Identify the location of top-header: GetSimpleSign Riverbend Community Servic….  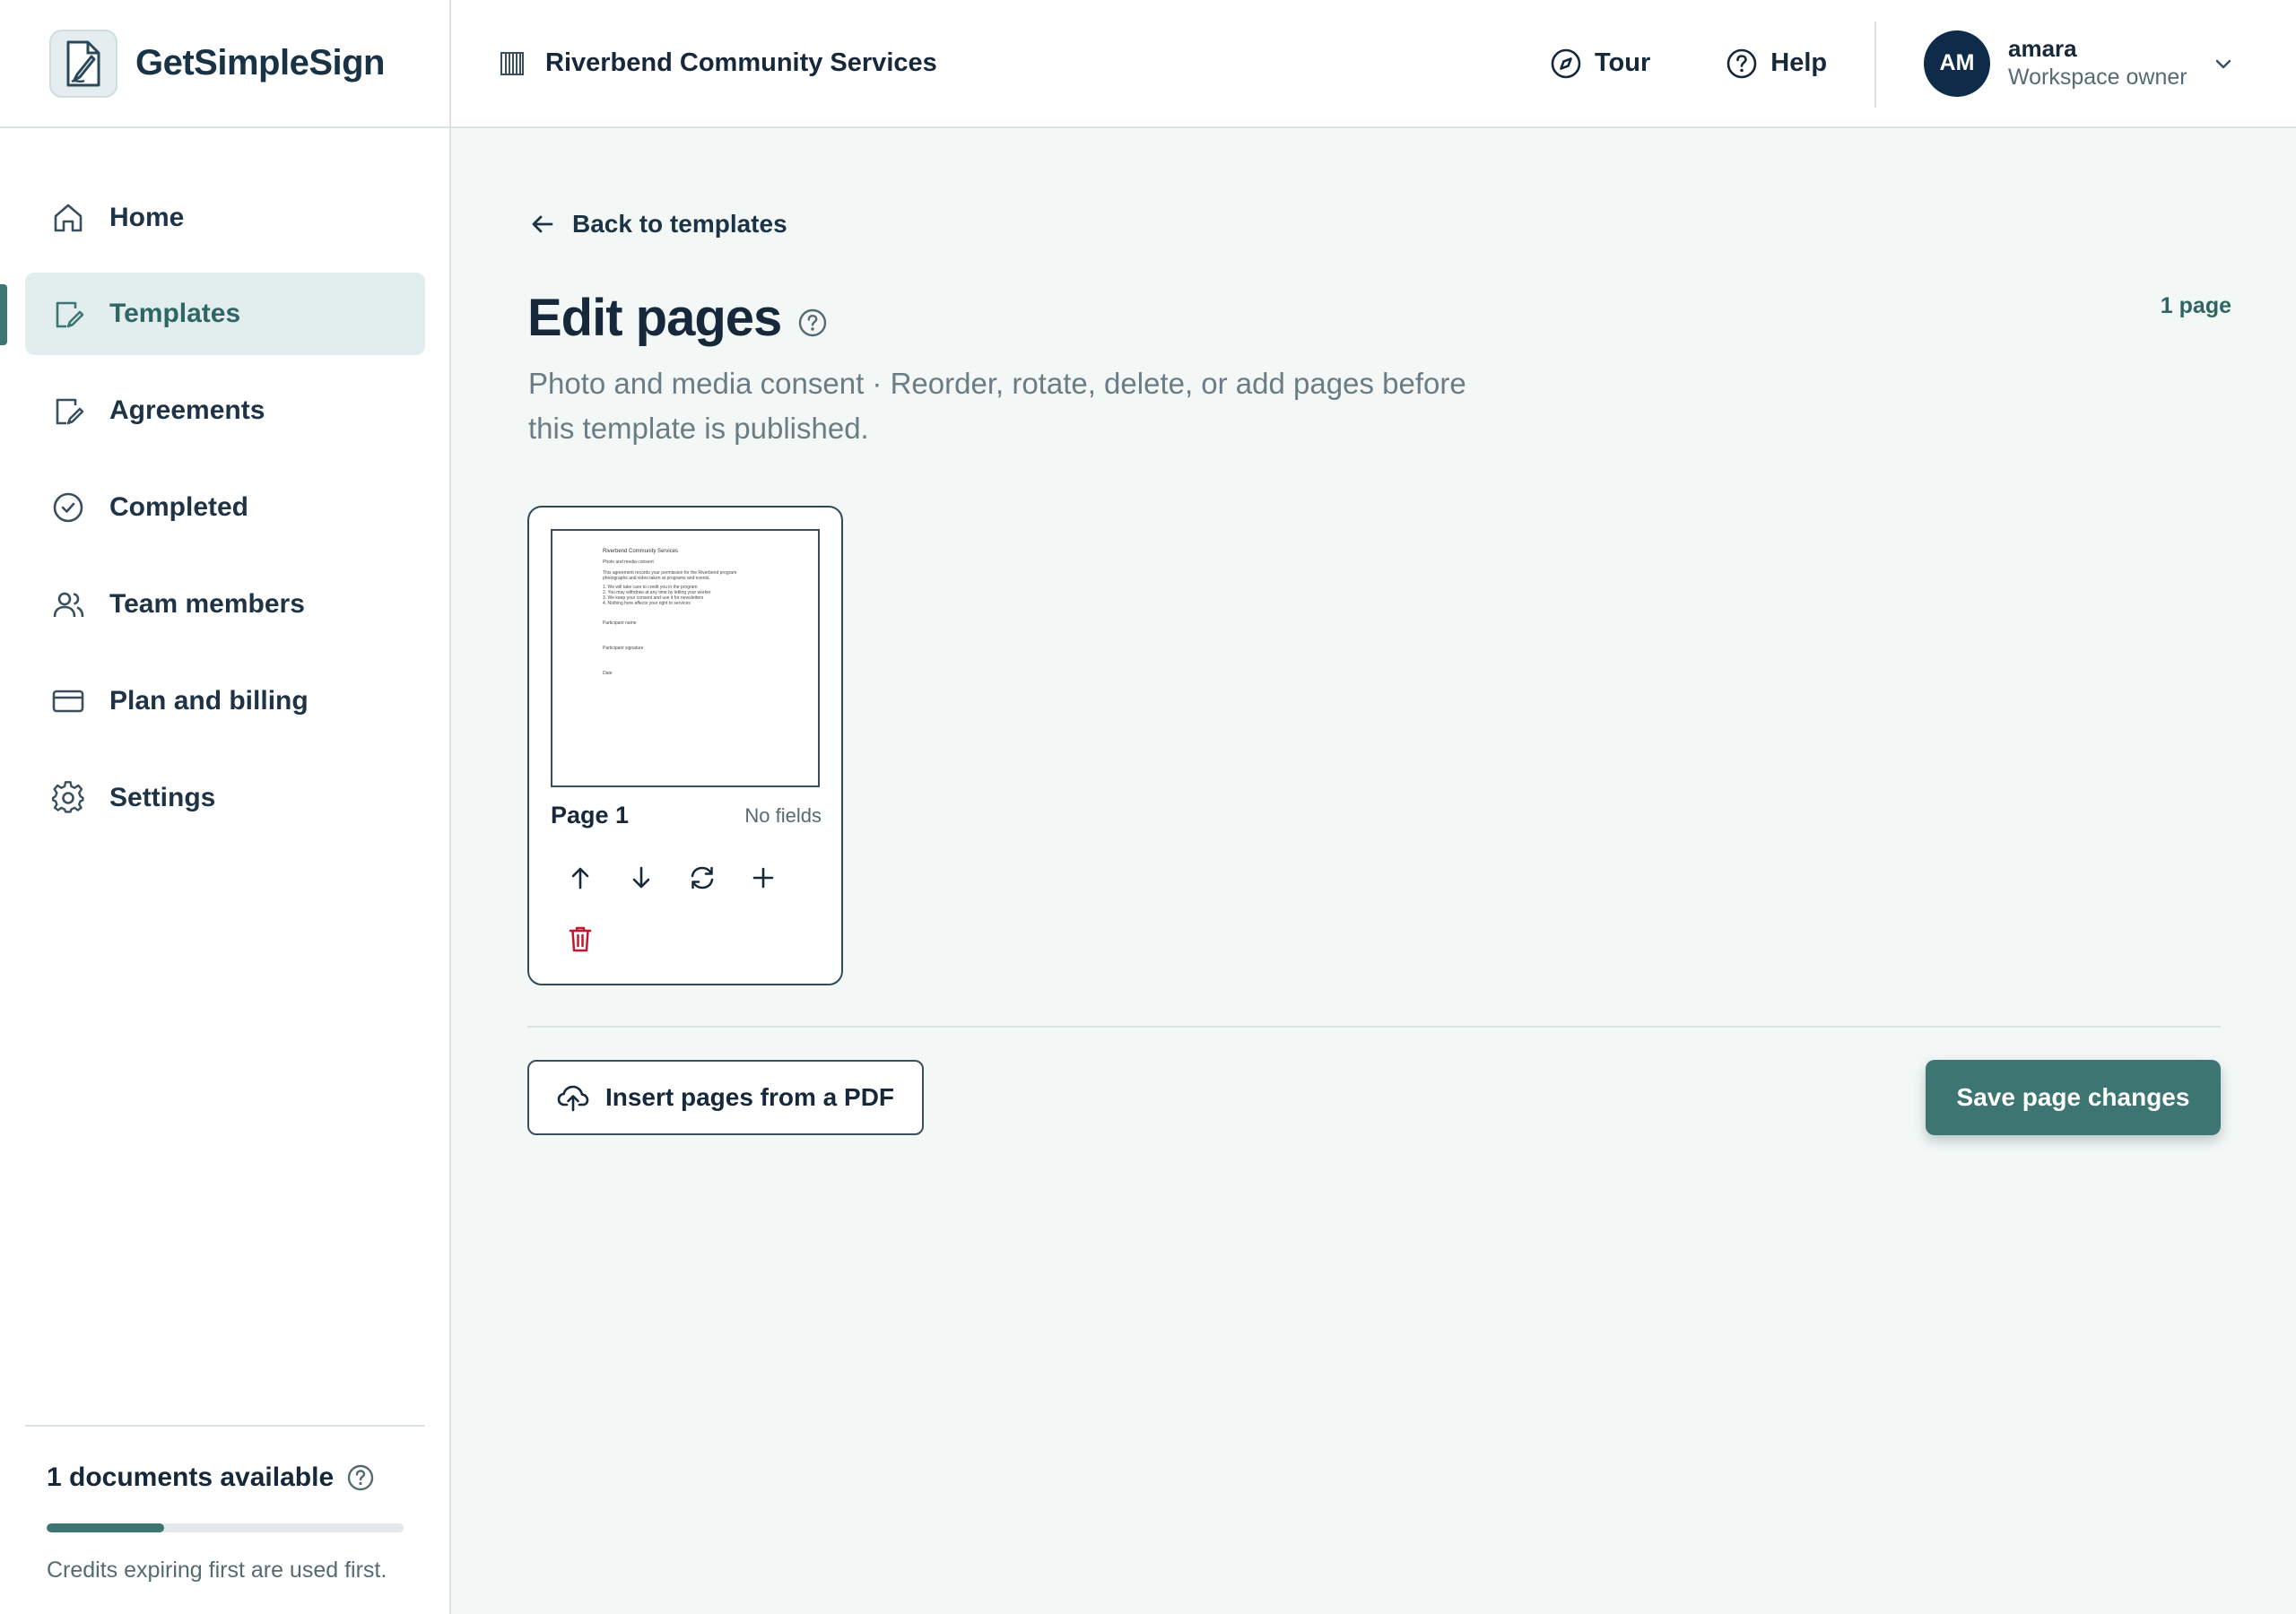
(1148, 64).